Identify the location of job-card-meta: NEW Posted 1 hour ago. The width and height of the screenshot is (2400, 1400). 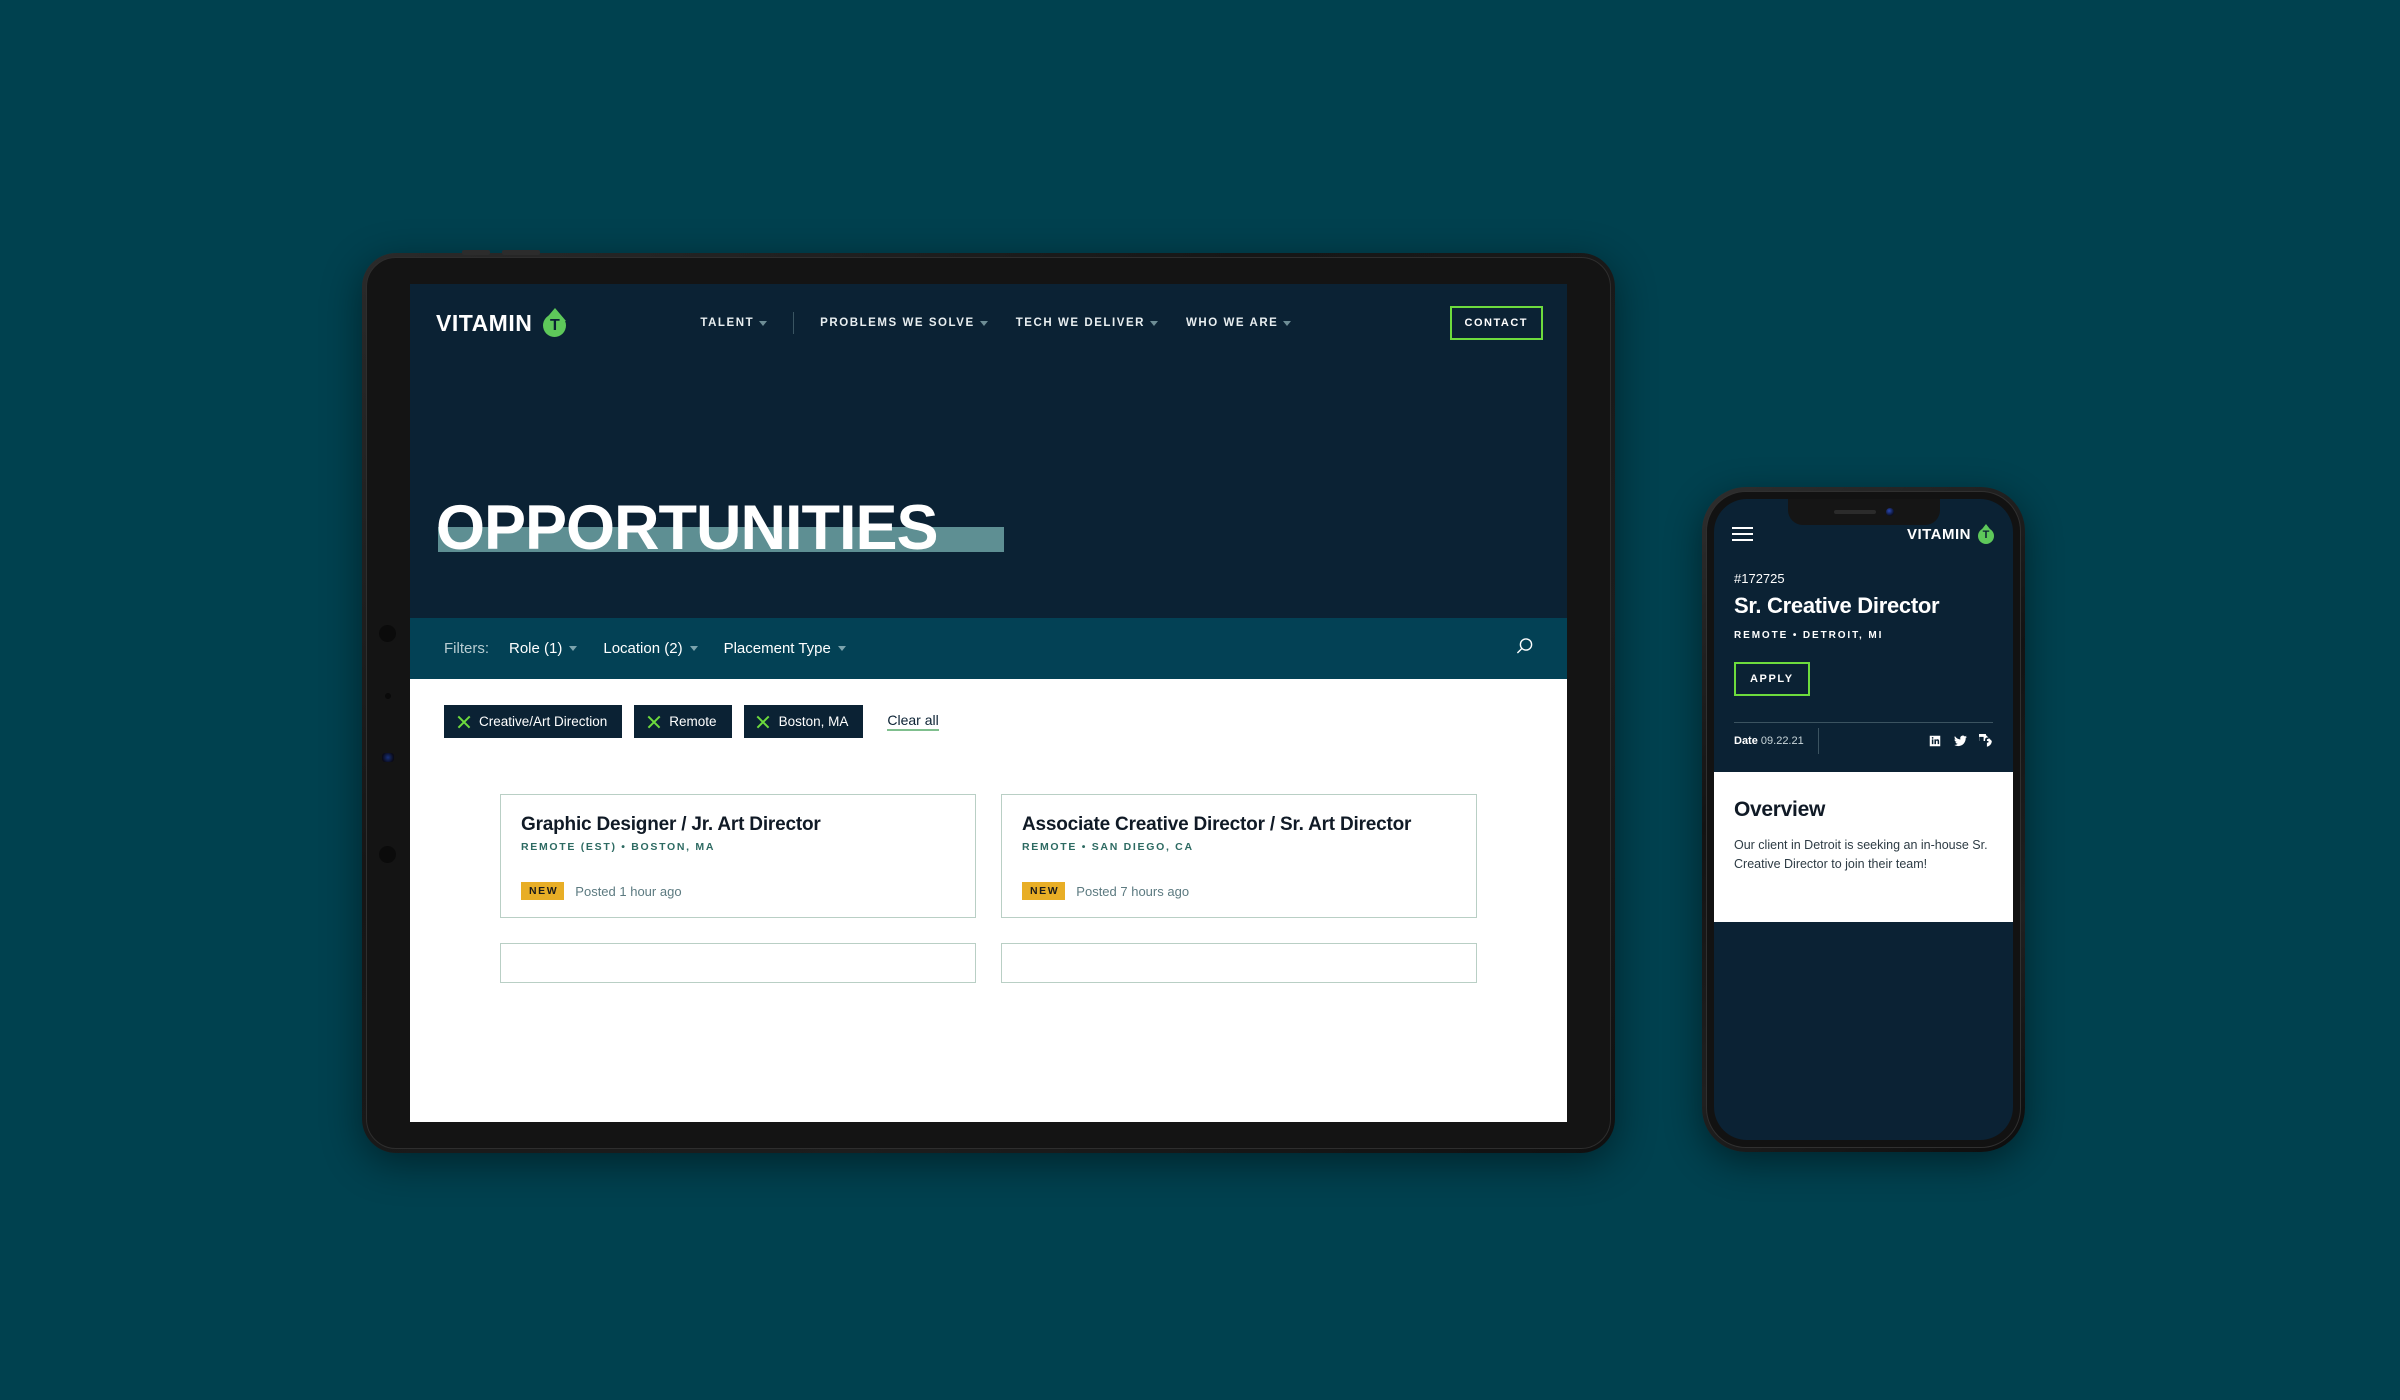
(738, 891).